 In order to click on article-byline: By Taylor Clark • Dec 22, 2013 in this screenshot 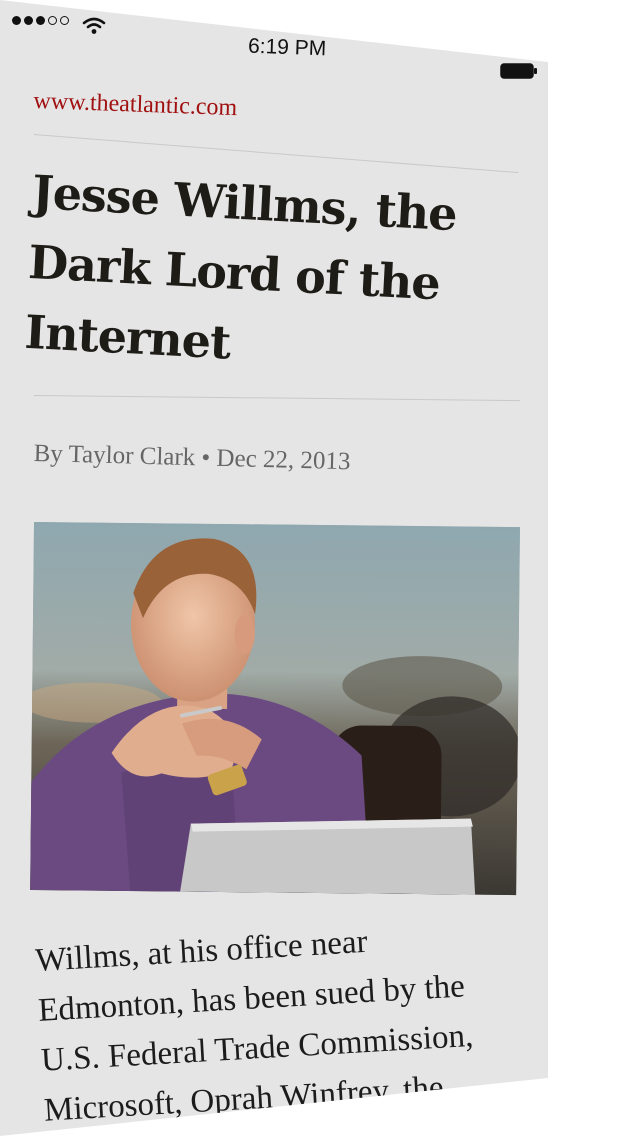, I will do `click(192, 458)`.